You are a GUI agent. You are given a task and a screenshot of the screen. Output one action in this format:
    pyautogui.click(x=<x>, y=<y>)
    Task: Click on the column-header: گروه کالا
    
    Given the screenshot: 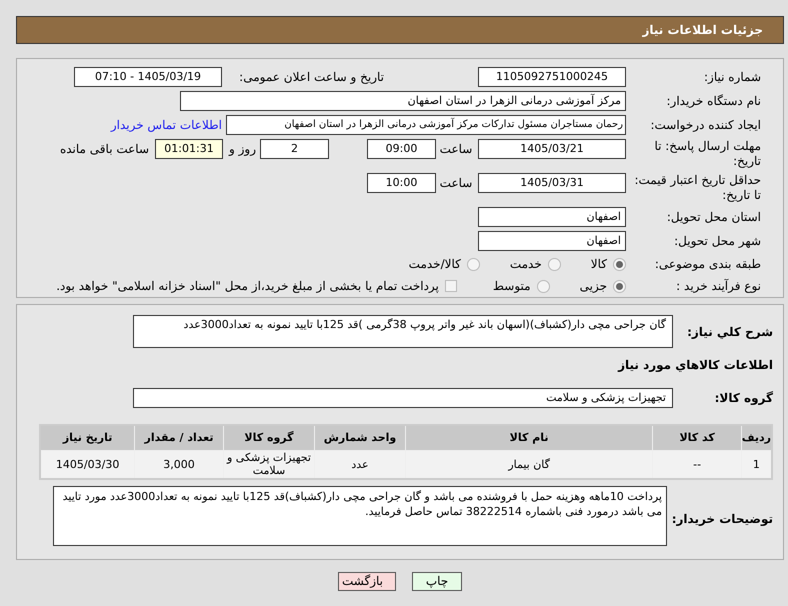 What is the action you would take?
    pyautogui.click(x=269, y=437)
    